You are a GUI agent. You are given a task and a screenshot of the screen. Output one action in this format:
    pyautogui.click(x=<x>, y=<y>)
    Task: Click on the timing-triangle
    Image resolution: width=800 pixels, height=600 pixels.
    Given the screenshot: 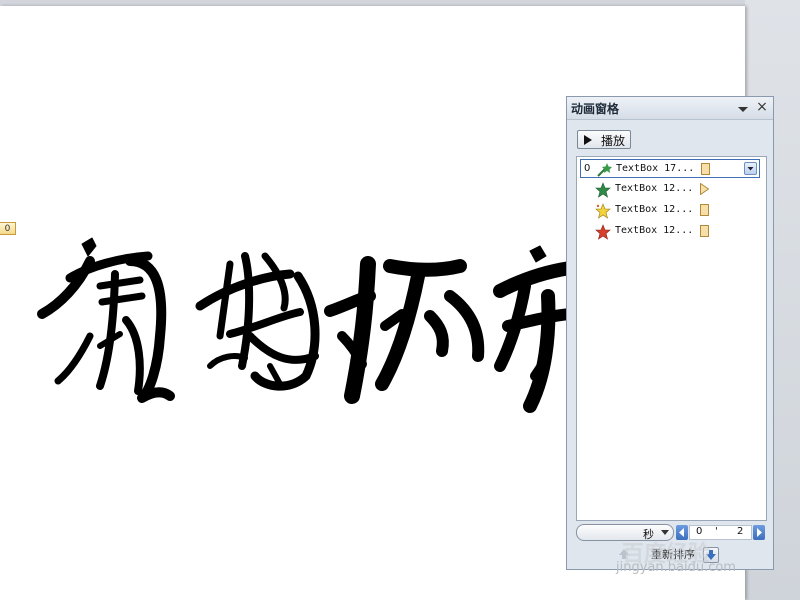 What is the action you would take?
    pyautogui.click(x=705, y=189)
    